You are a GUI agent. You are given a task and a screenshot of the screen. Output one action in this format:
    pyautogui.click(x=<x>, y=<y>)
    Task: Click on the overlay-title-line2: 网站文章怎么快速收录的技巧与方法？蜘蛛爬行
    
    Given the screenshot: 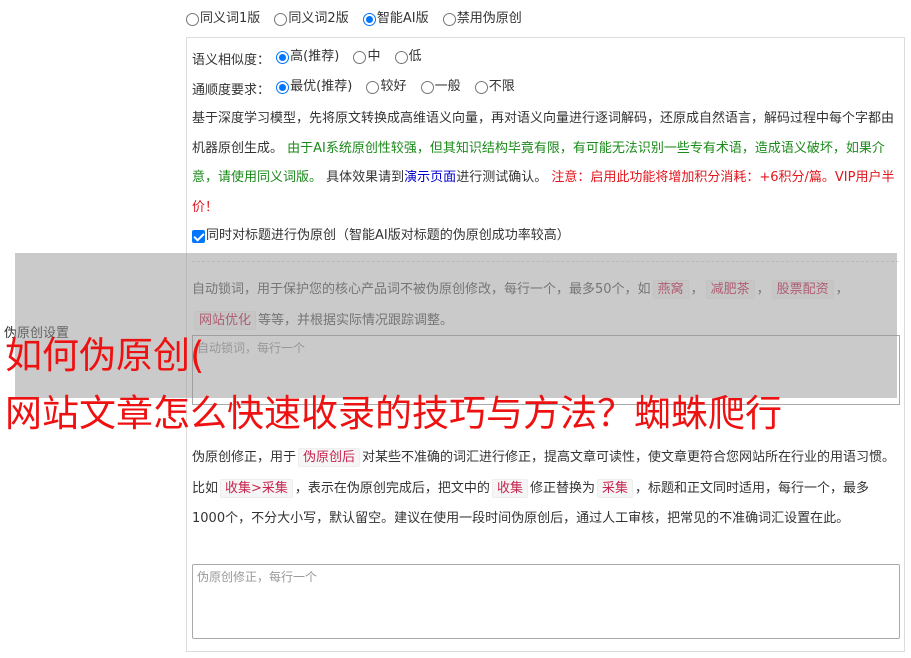 What is the action you would take?
    pyautogui.click(x=393, y=413)
    